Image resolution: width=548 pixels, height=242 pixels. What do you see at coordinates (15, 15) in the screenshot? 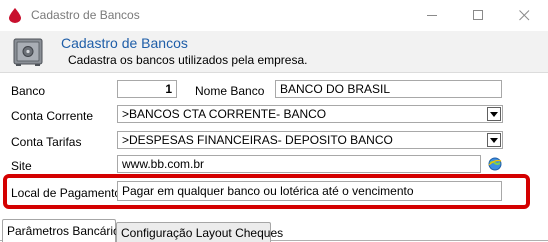
I see `drop-icon` at bounding box center [15, 15].